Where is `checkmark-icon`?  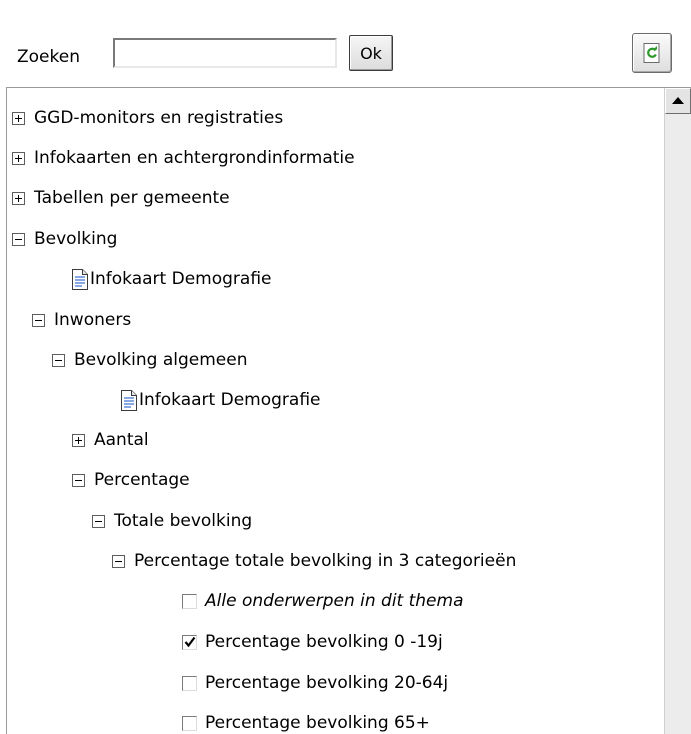
checkmark-icon is located at coordinates (190, 641).